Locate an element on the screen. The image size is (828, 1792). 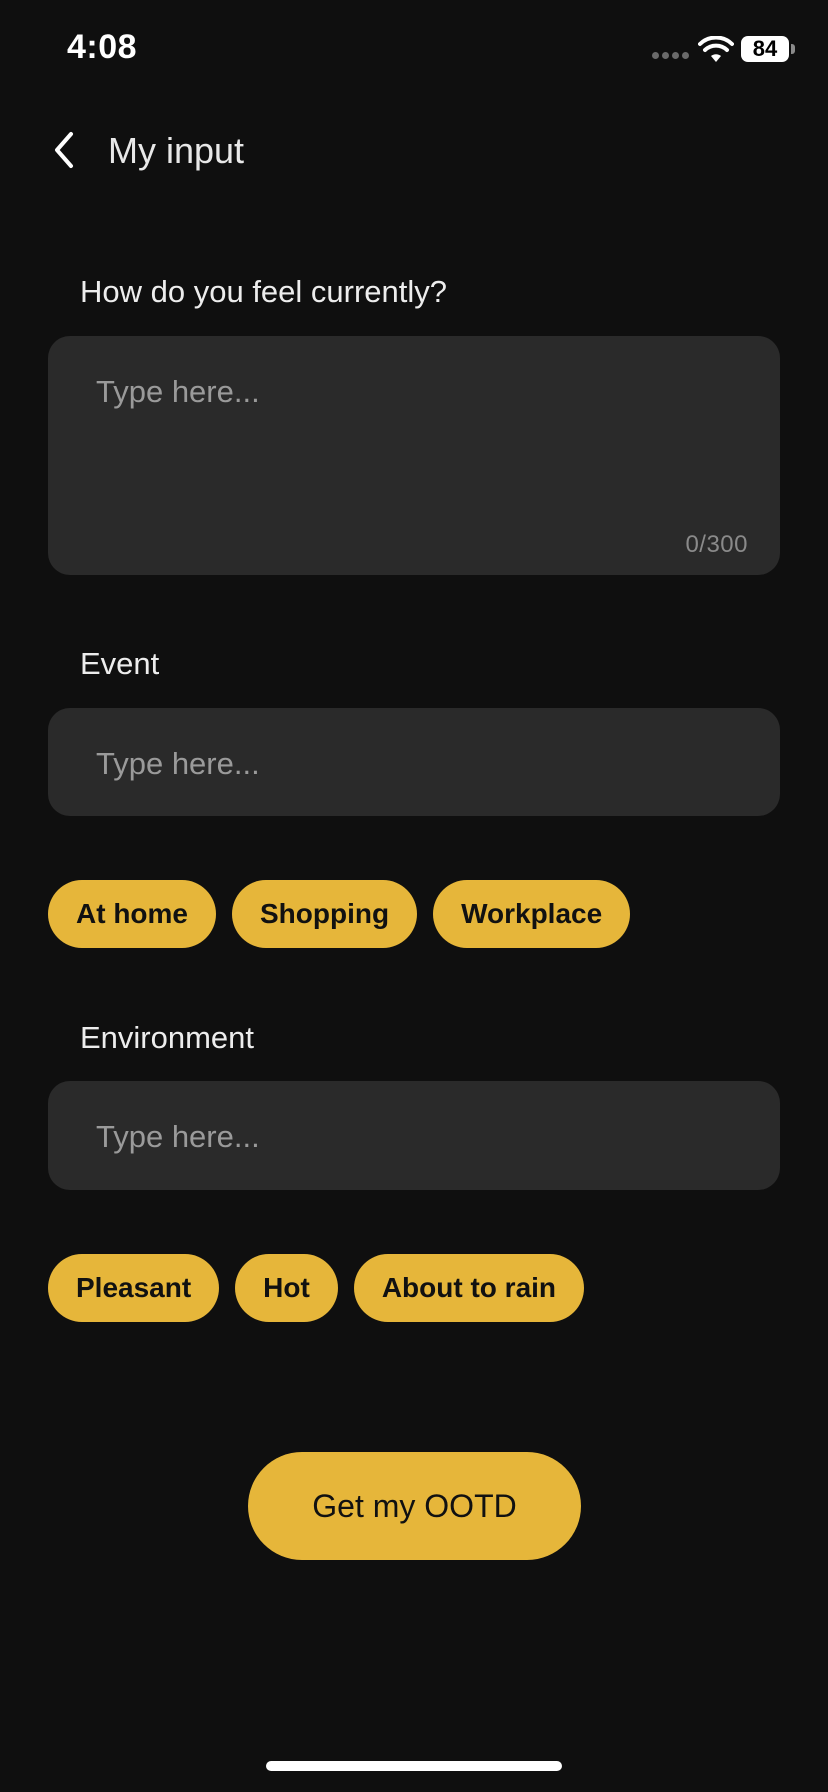
status-time: 4:08 is located at coordinates (102, 47).